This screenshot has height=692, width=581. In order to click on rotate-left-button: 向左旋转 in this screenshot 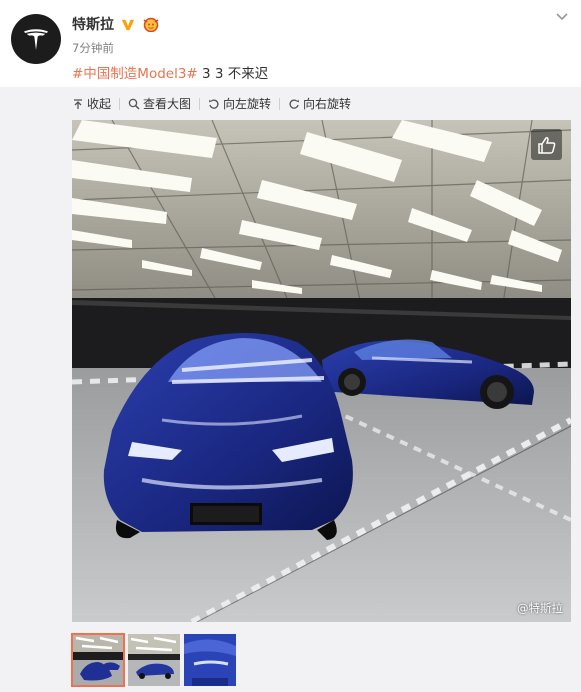, I will do `click(239, 103)`.